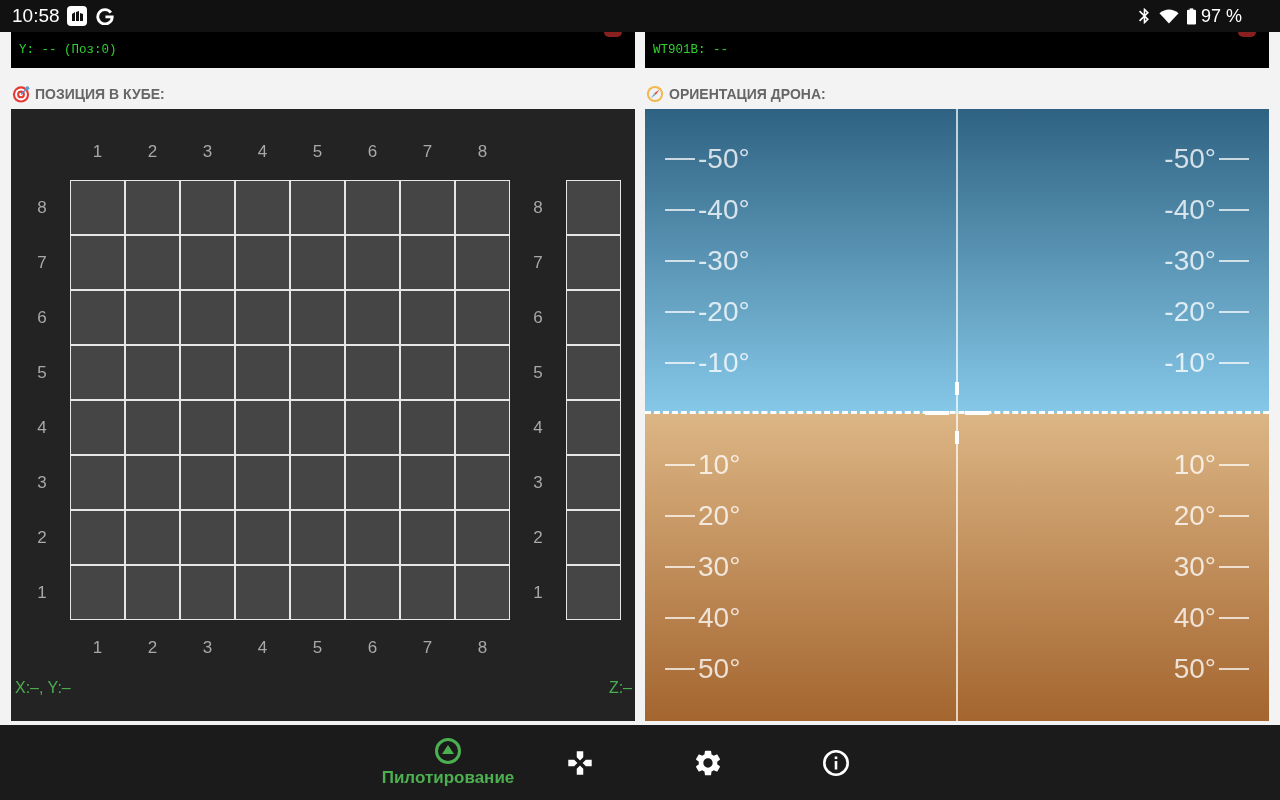 This screenshot has height=800, width=1280. I want to click on pitch-label: -10°, so click(1190, 362).